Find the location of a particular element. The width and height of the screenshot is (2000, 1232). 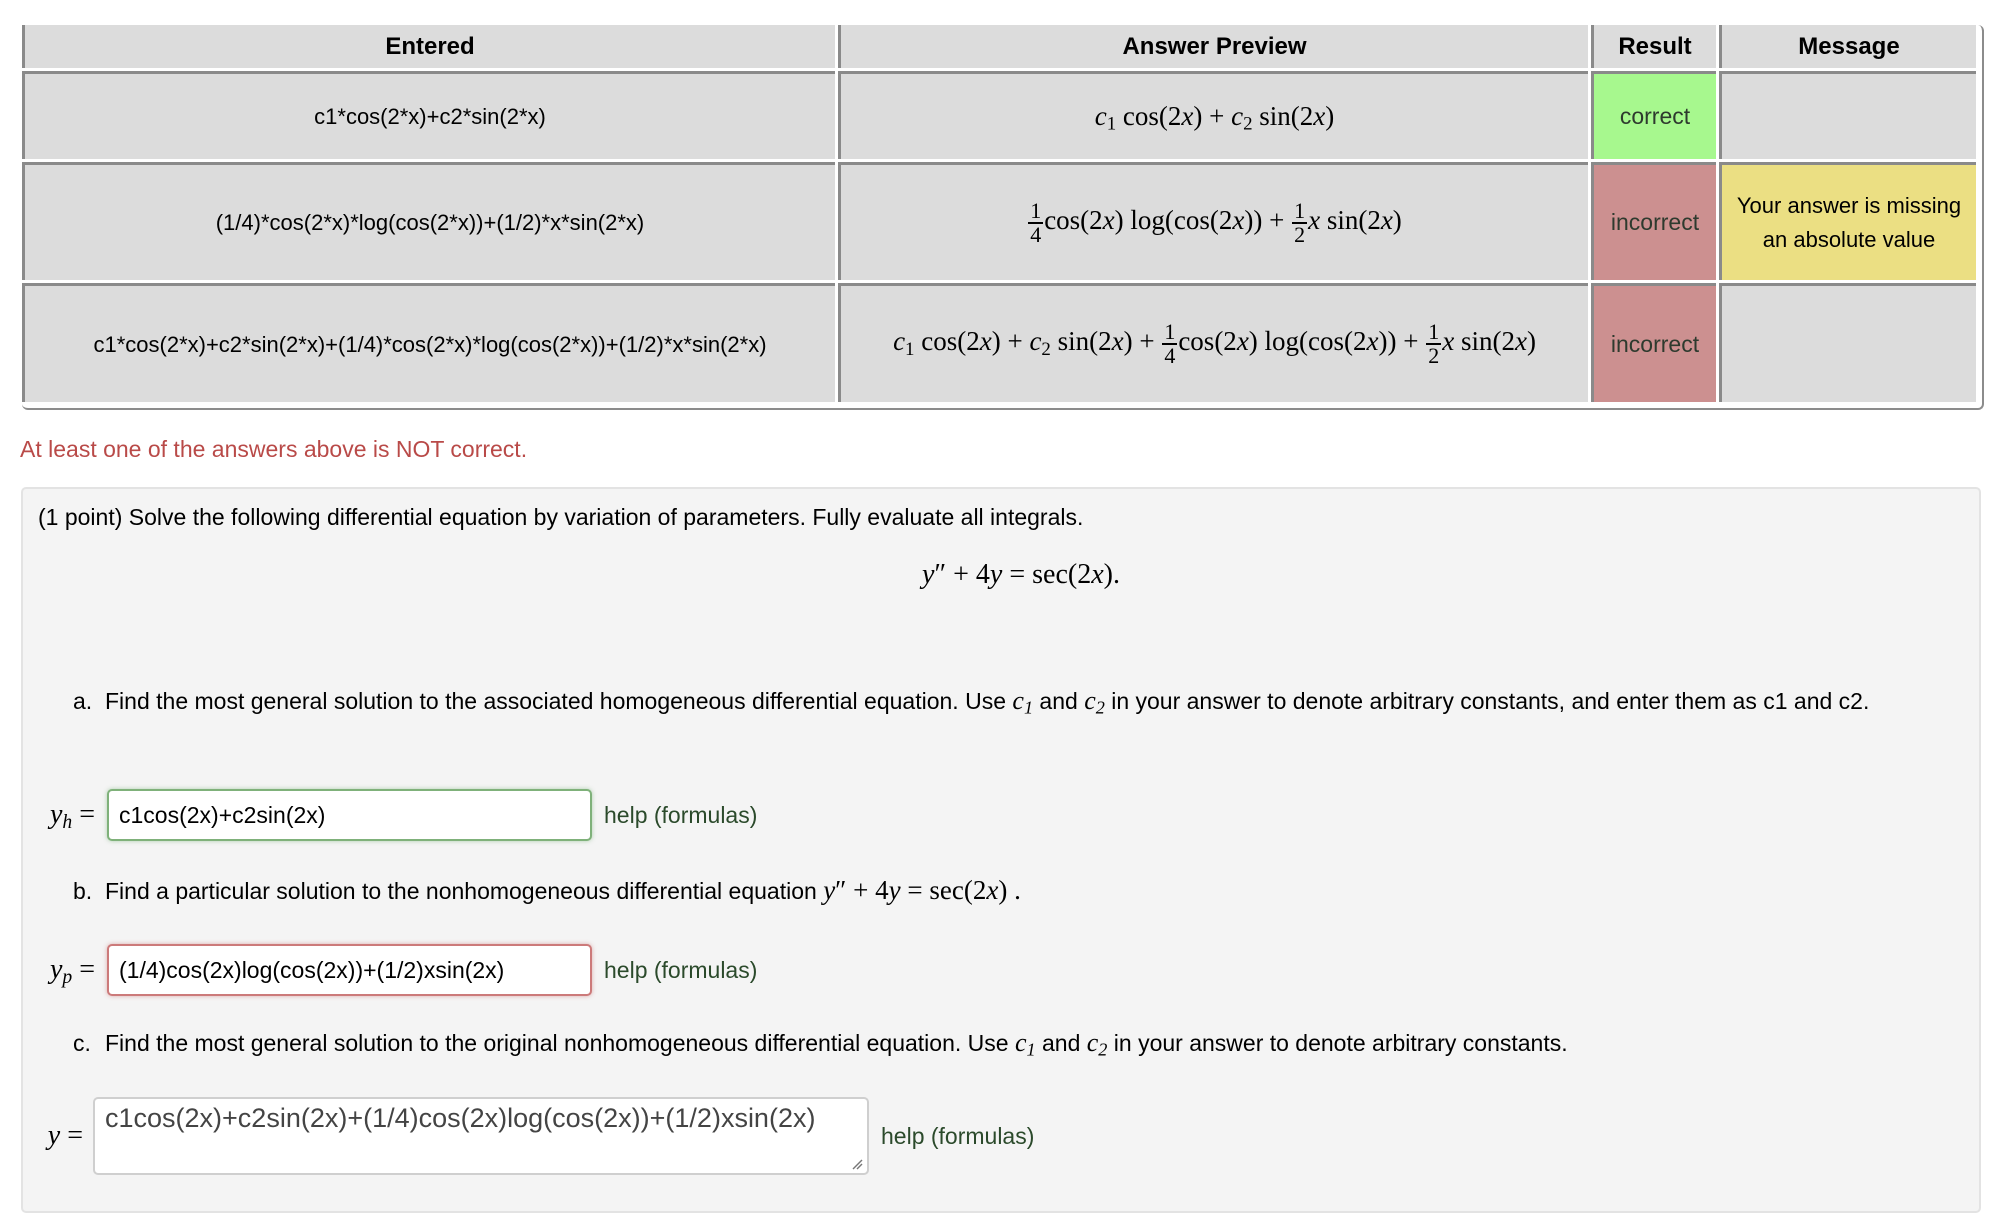

part-c-label: c. is located at coordinates (82, 1043).